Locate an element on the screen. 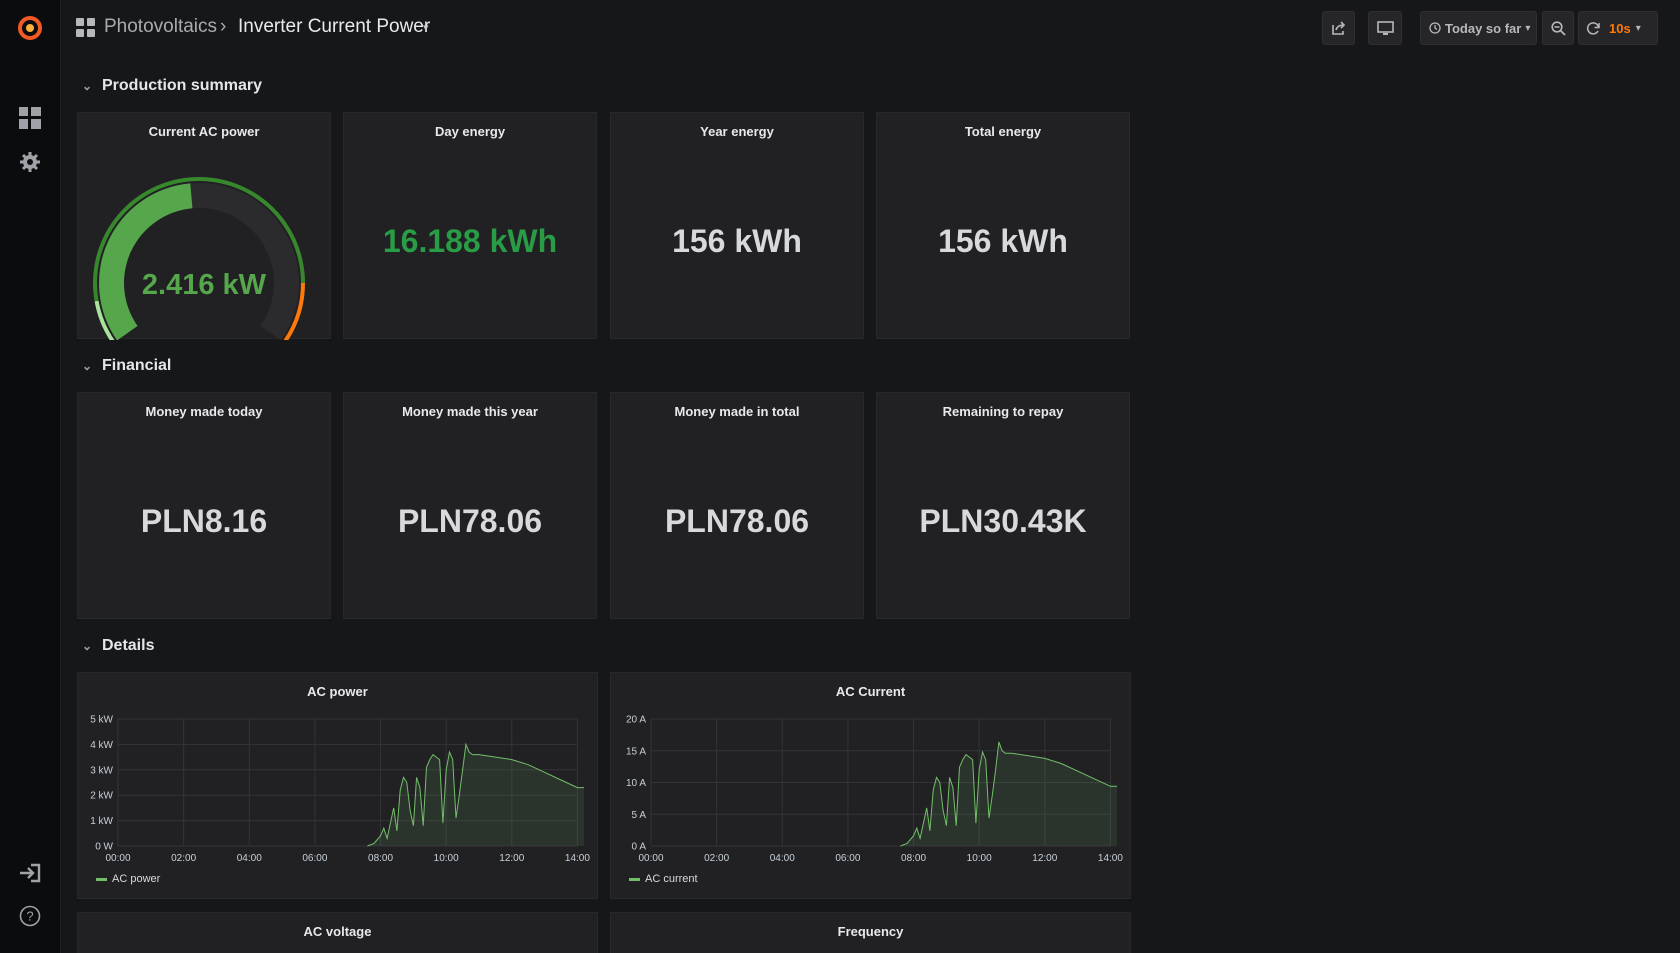 The width and height of the screenshot is (1680, 953). y-tick-label: 0 A is located at coordinates (639, 847).